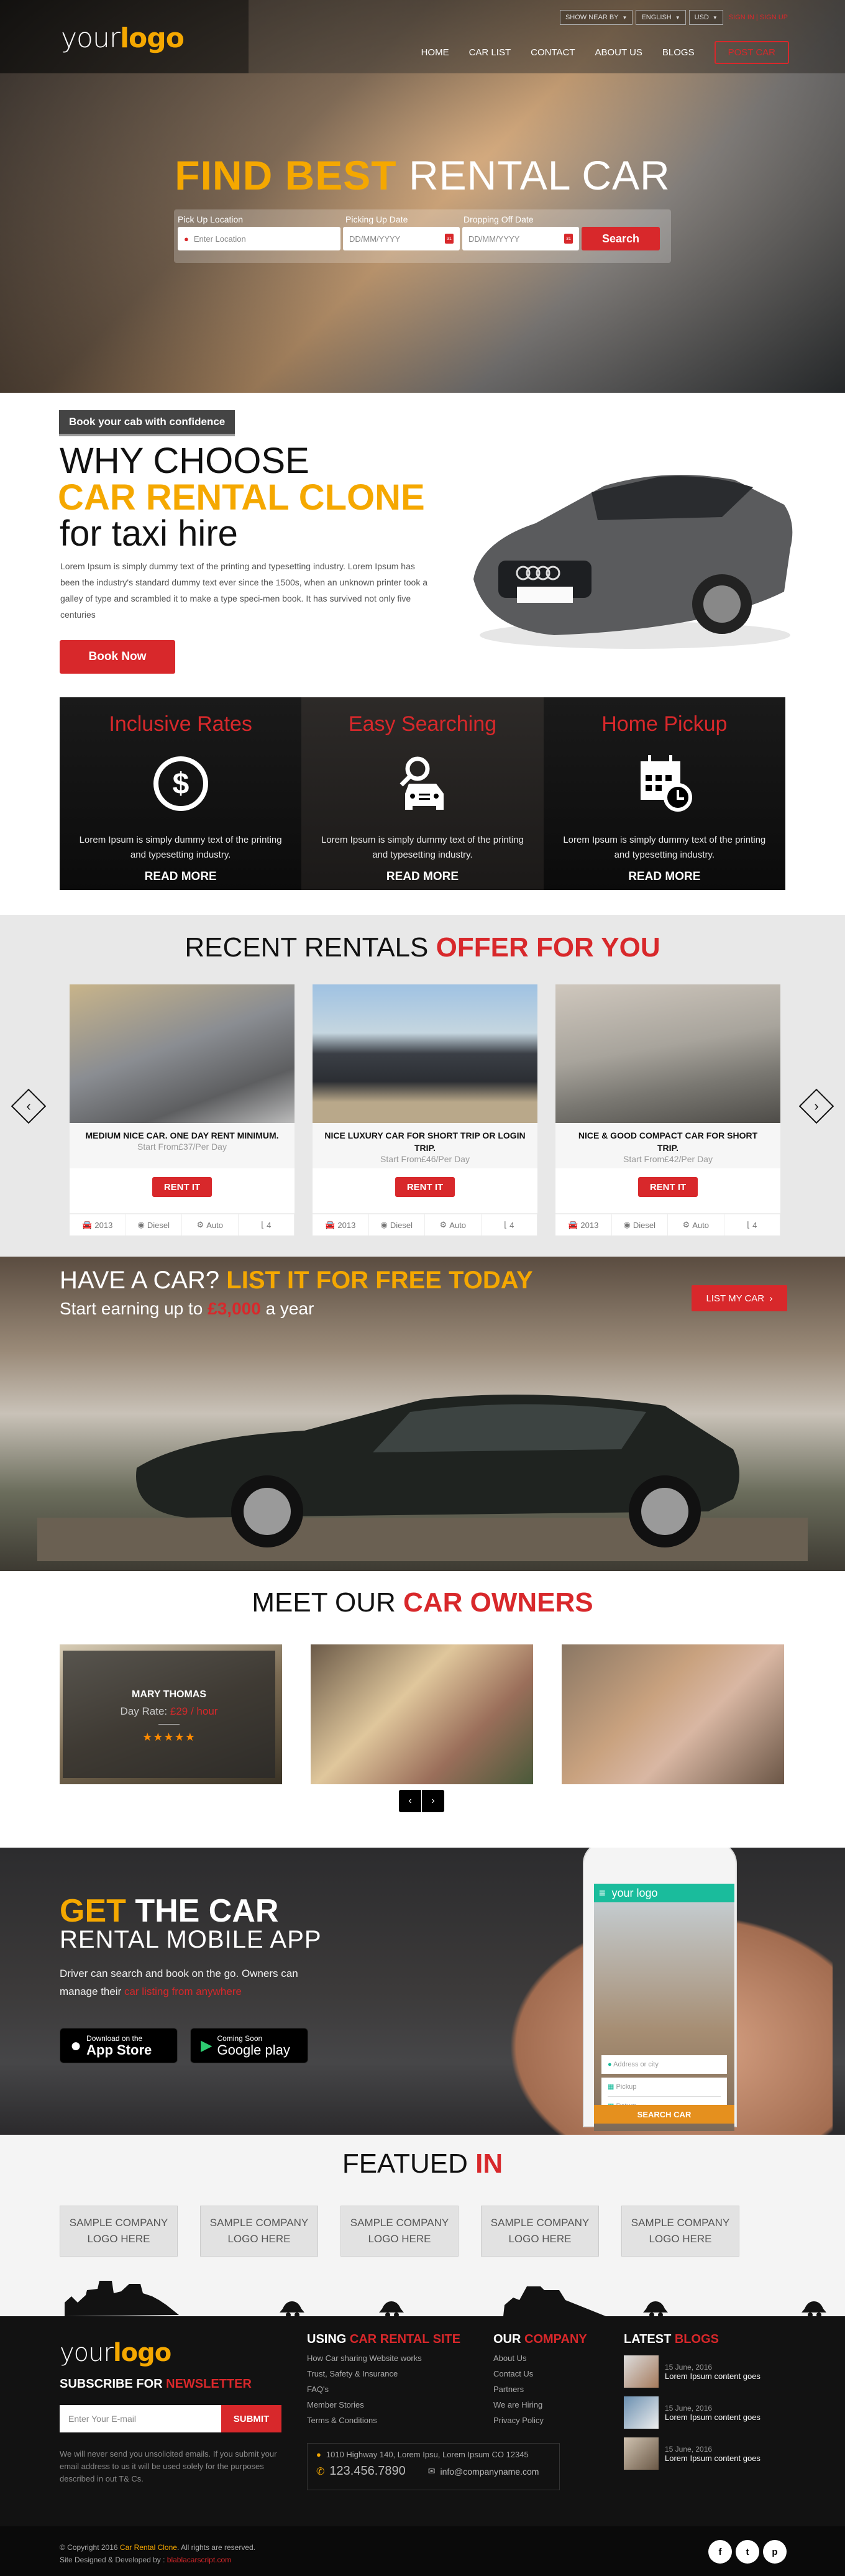 The height and width of the screenshot is (2576, 845). Describe the element at coordinates (169, 1737) in the screenshot. I see `star-rating: ★★★★★` at that location.